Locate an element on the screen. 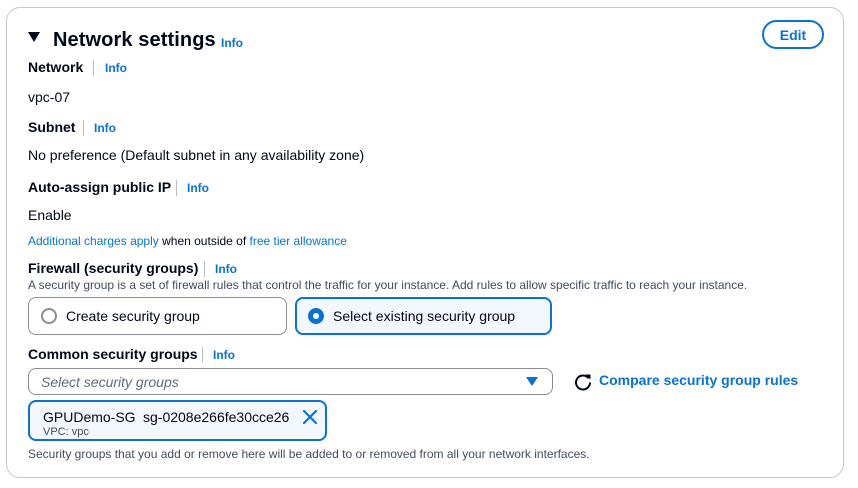 The image size is (858, 488). token-id: sg-0208e266fe30cce26 is located at coordinates (216, 417).